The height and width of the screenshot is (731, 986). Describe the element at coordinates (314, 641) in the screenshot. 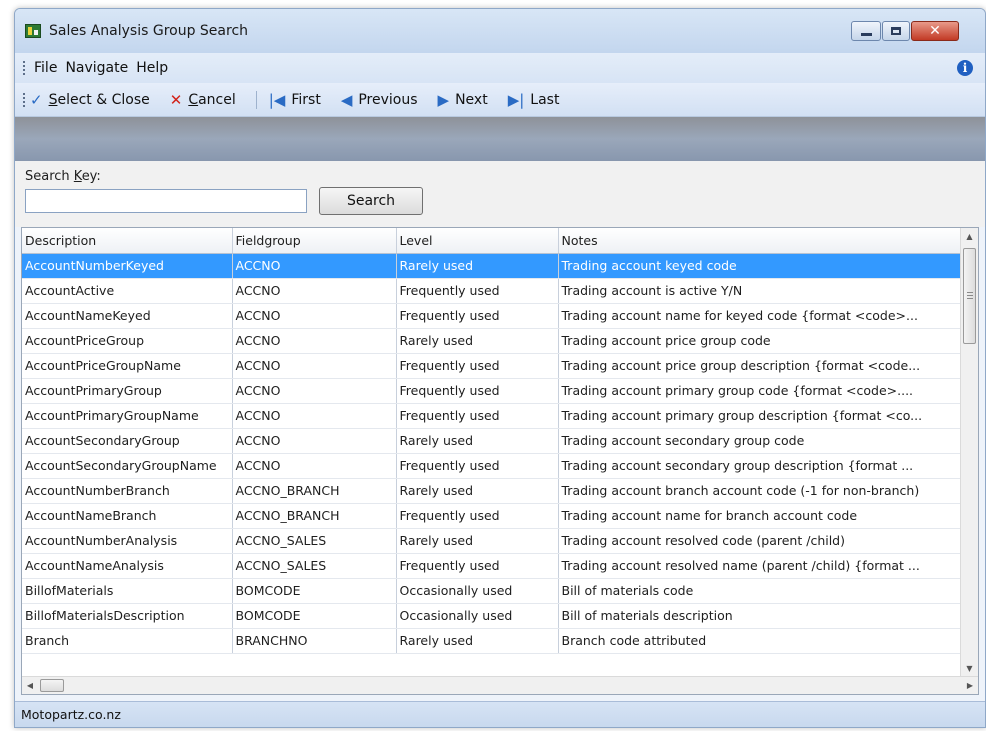

I see `cell-fieldgroup: BRANCHNO` at that location.